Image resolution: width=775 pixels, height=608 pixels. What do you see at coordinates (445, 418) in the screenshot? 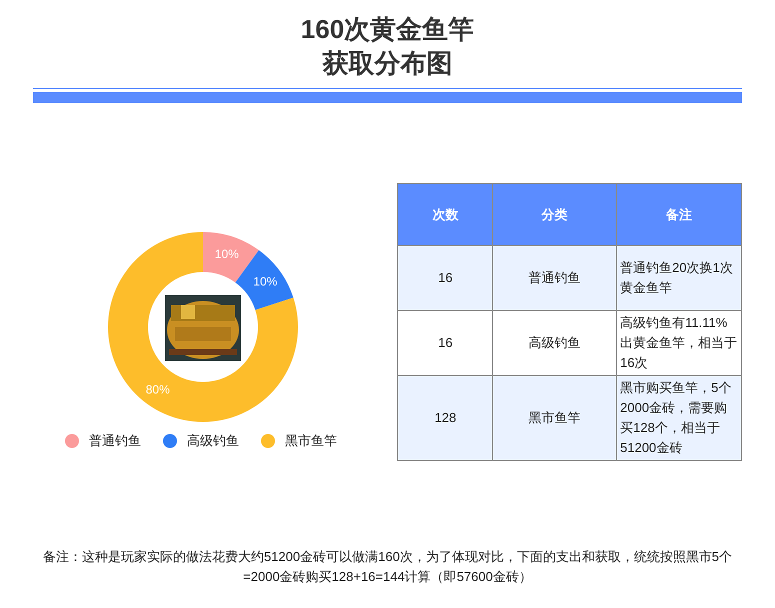
I see `table-cell: 128` at bounding box center [445, 418].